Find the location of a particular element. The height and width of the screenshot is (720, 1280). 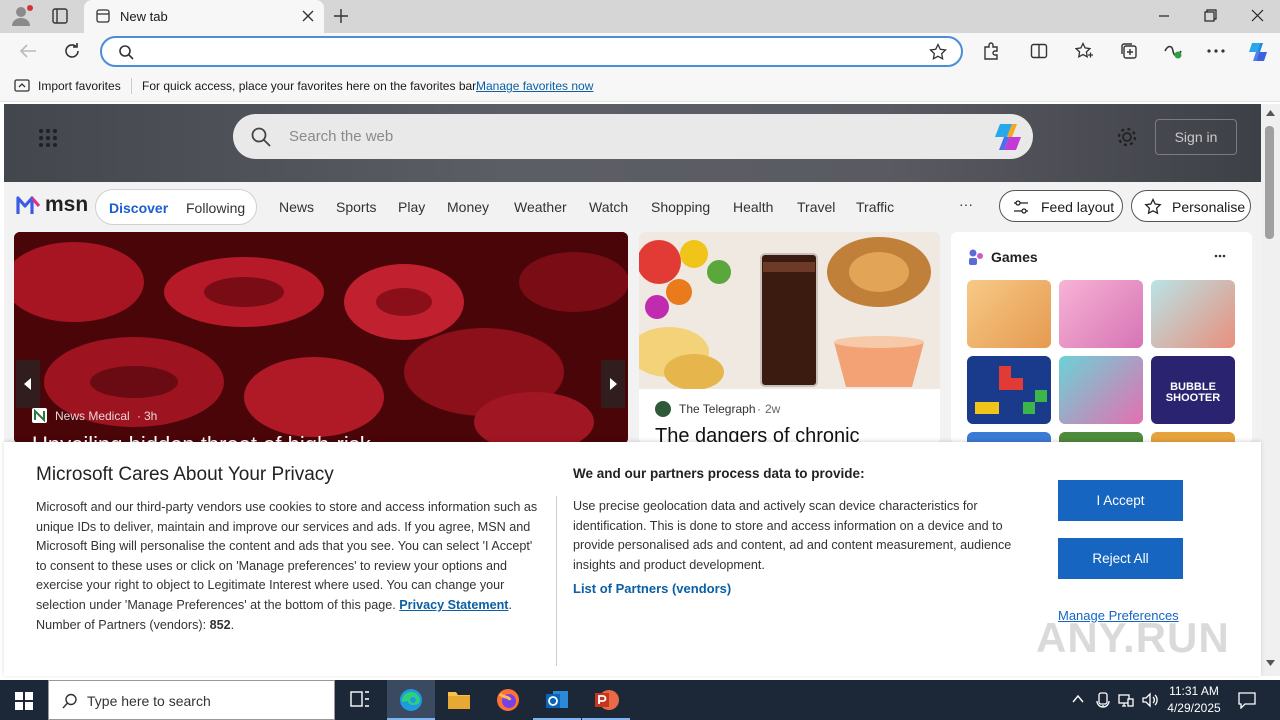

address-bar is located at coordinates (531, 51).